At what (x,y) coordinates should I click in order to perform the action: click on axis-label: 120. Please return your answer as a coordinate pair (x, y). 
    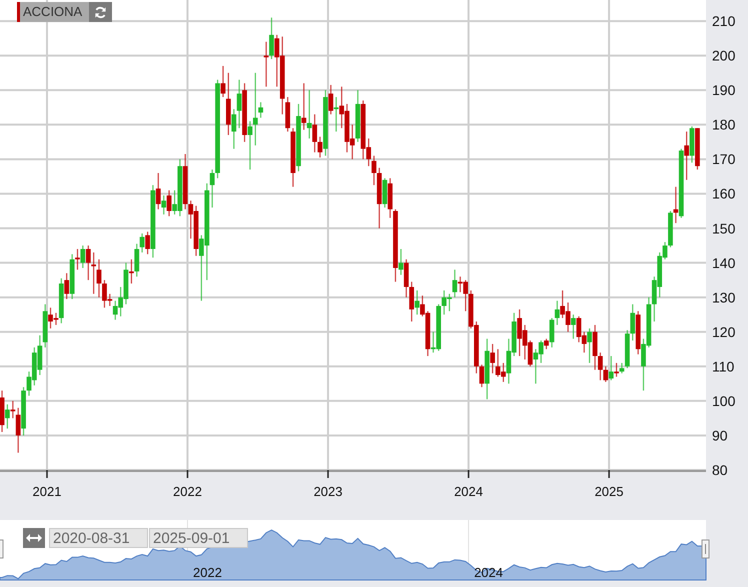
    Looking at the image, I should click on (724, 332).